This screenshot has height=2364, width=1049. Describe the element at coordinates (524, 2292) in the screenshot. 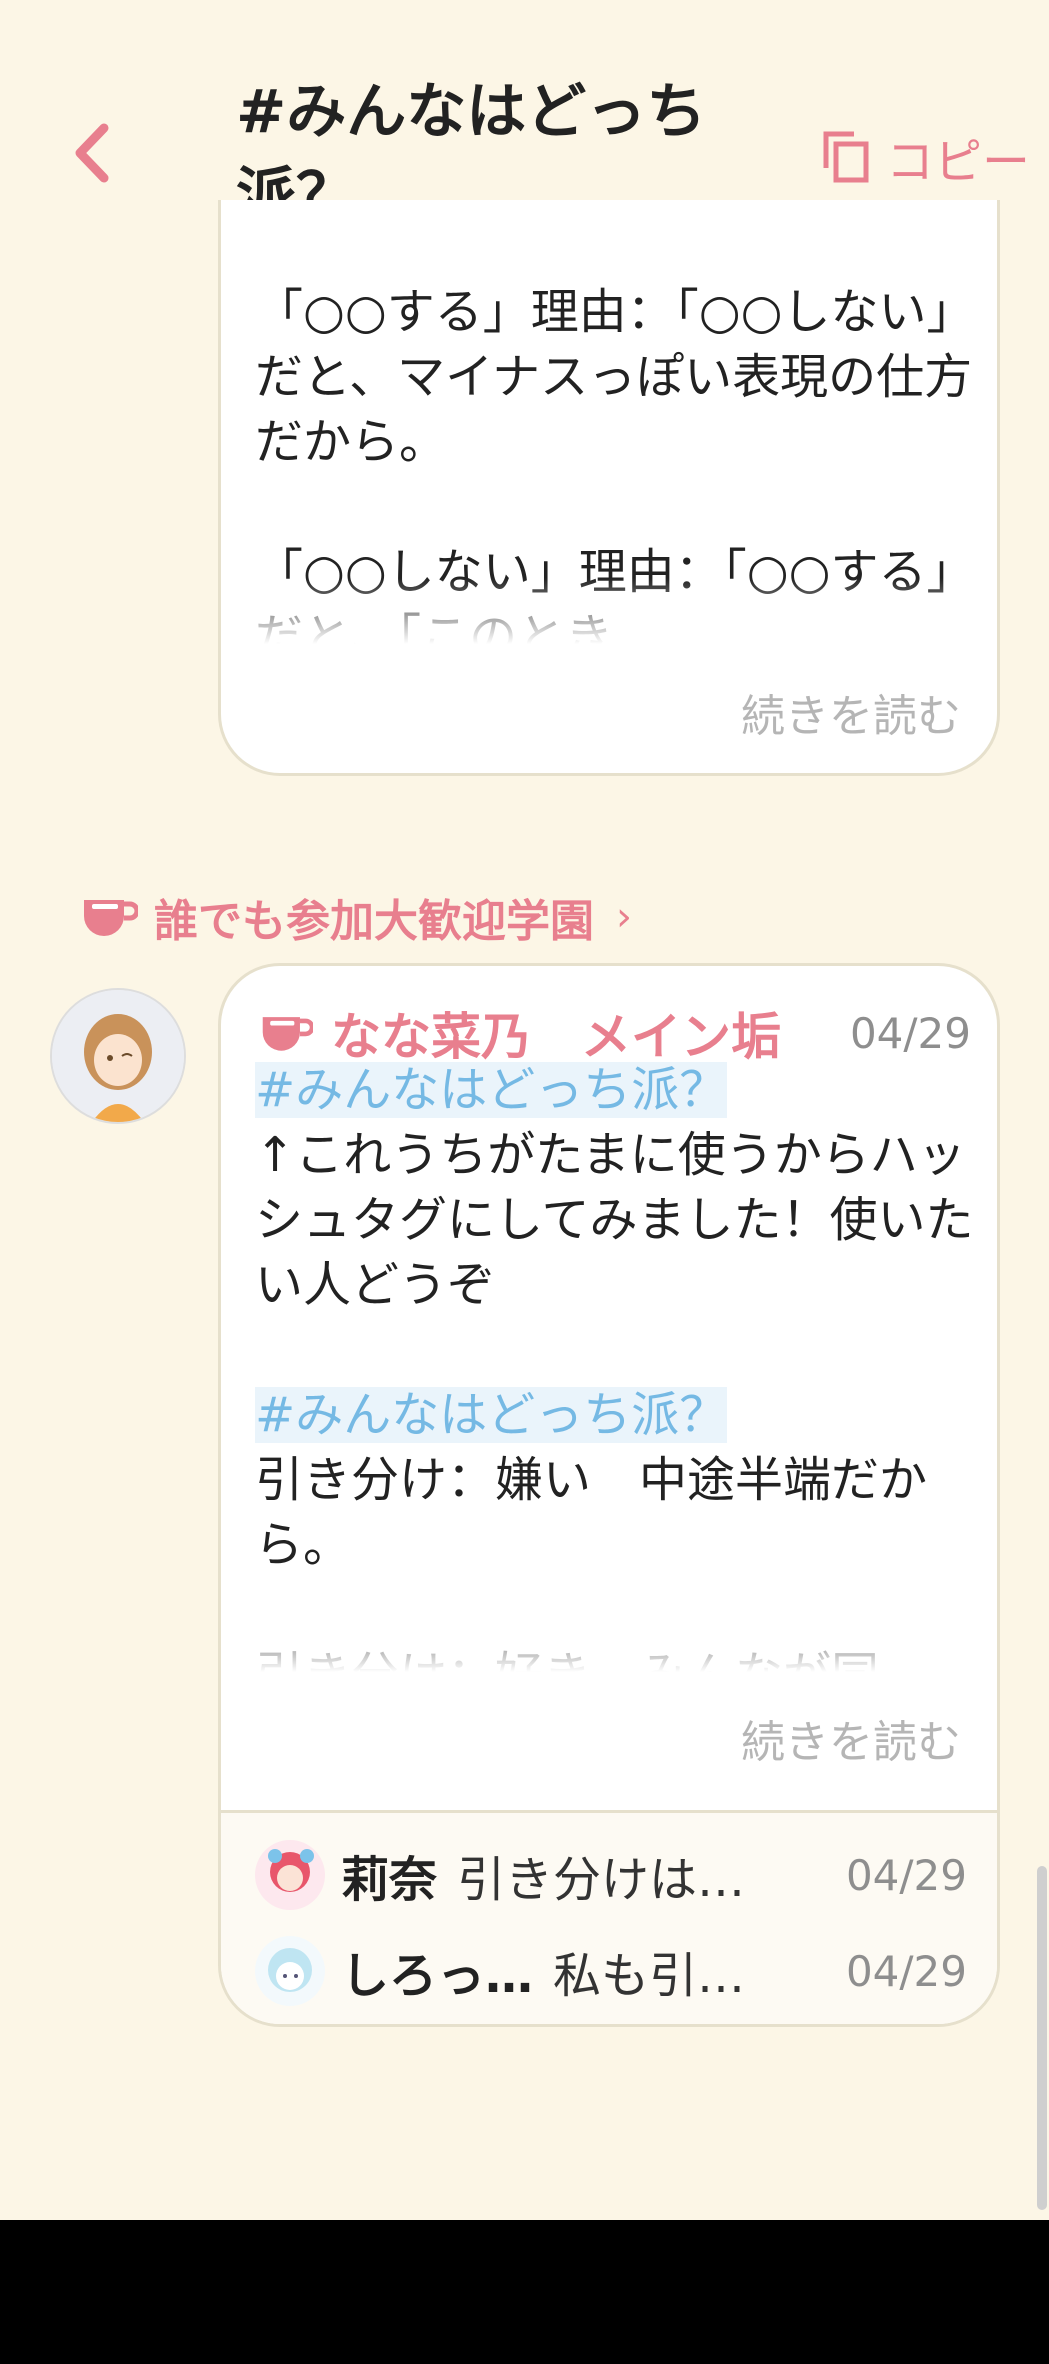

I see `system-navigation-bar` at that location.